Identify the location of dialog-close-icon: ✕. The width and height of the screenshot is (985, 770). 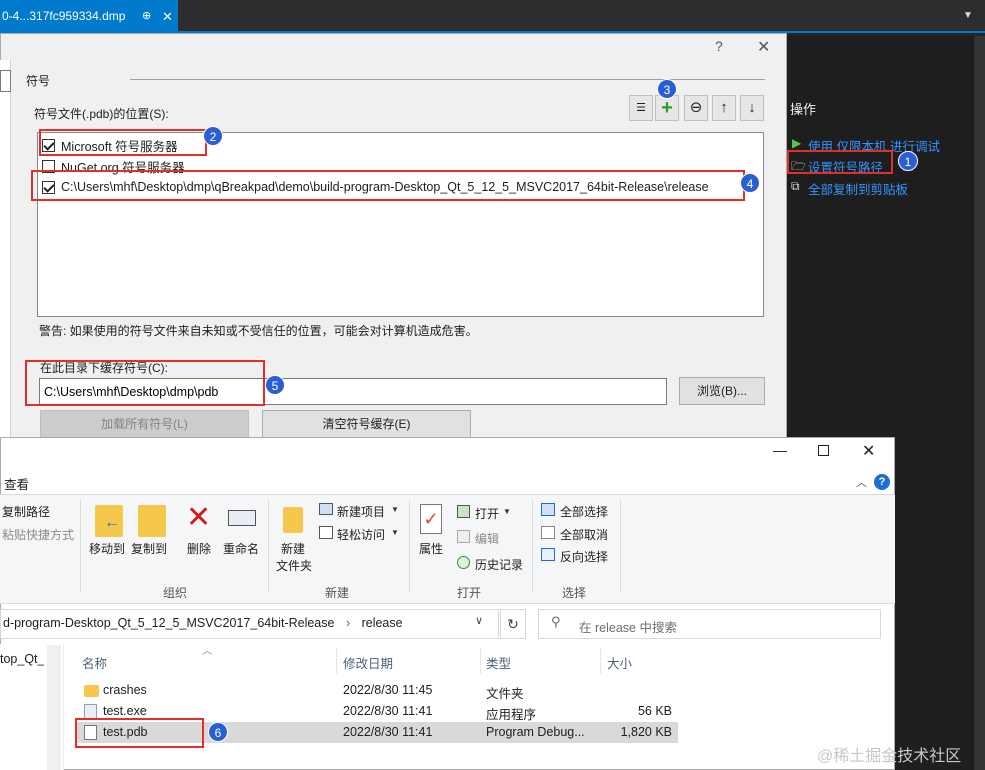
(763, 47).